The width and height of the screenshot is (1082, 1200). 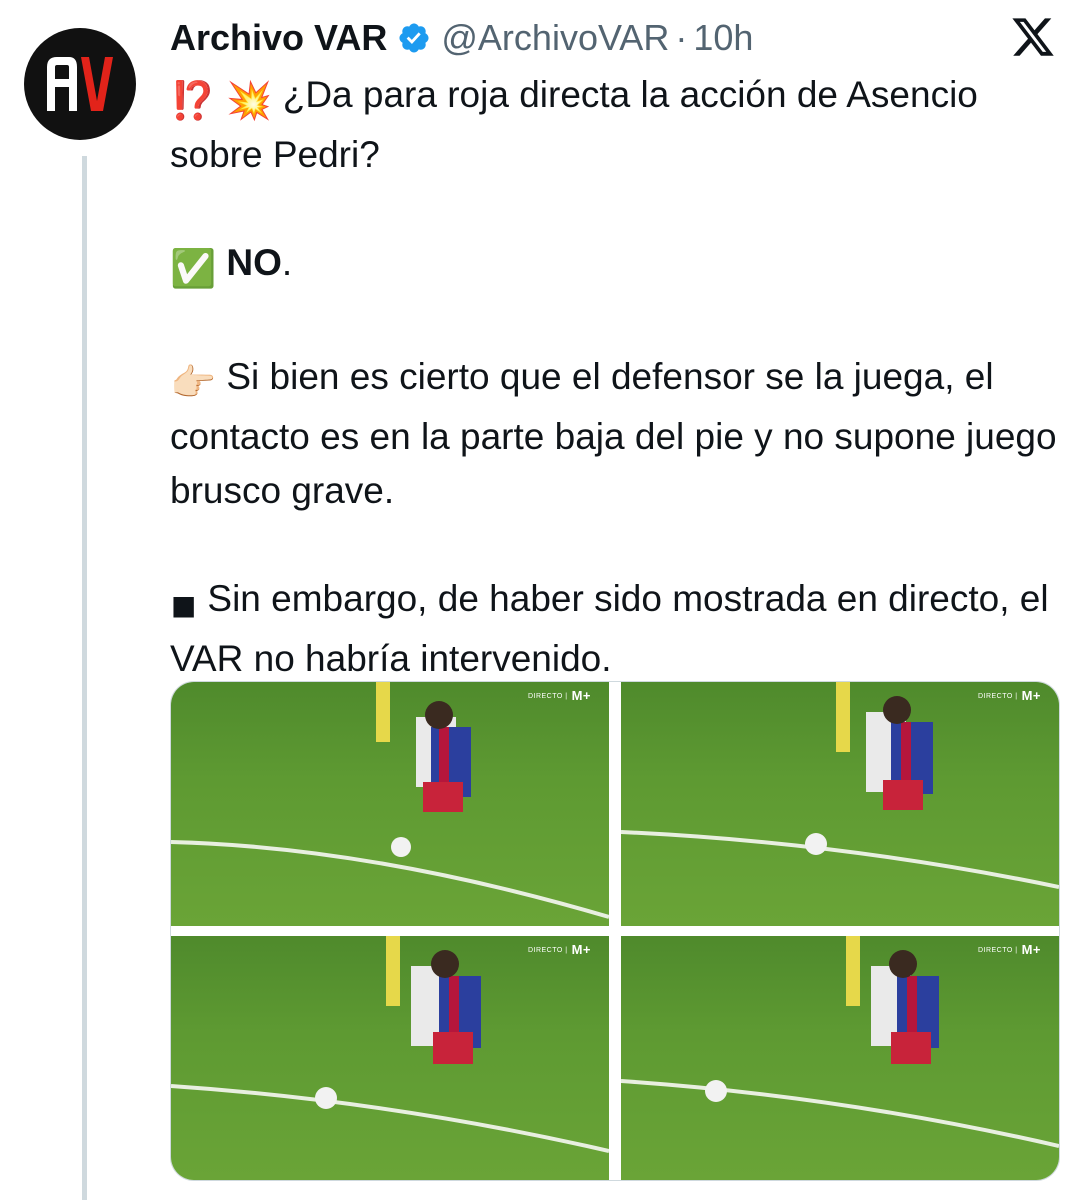 I want to click on black-square-emoji: ◾, so click(x=184, y=604).